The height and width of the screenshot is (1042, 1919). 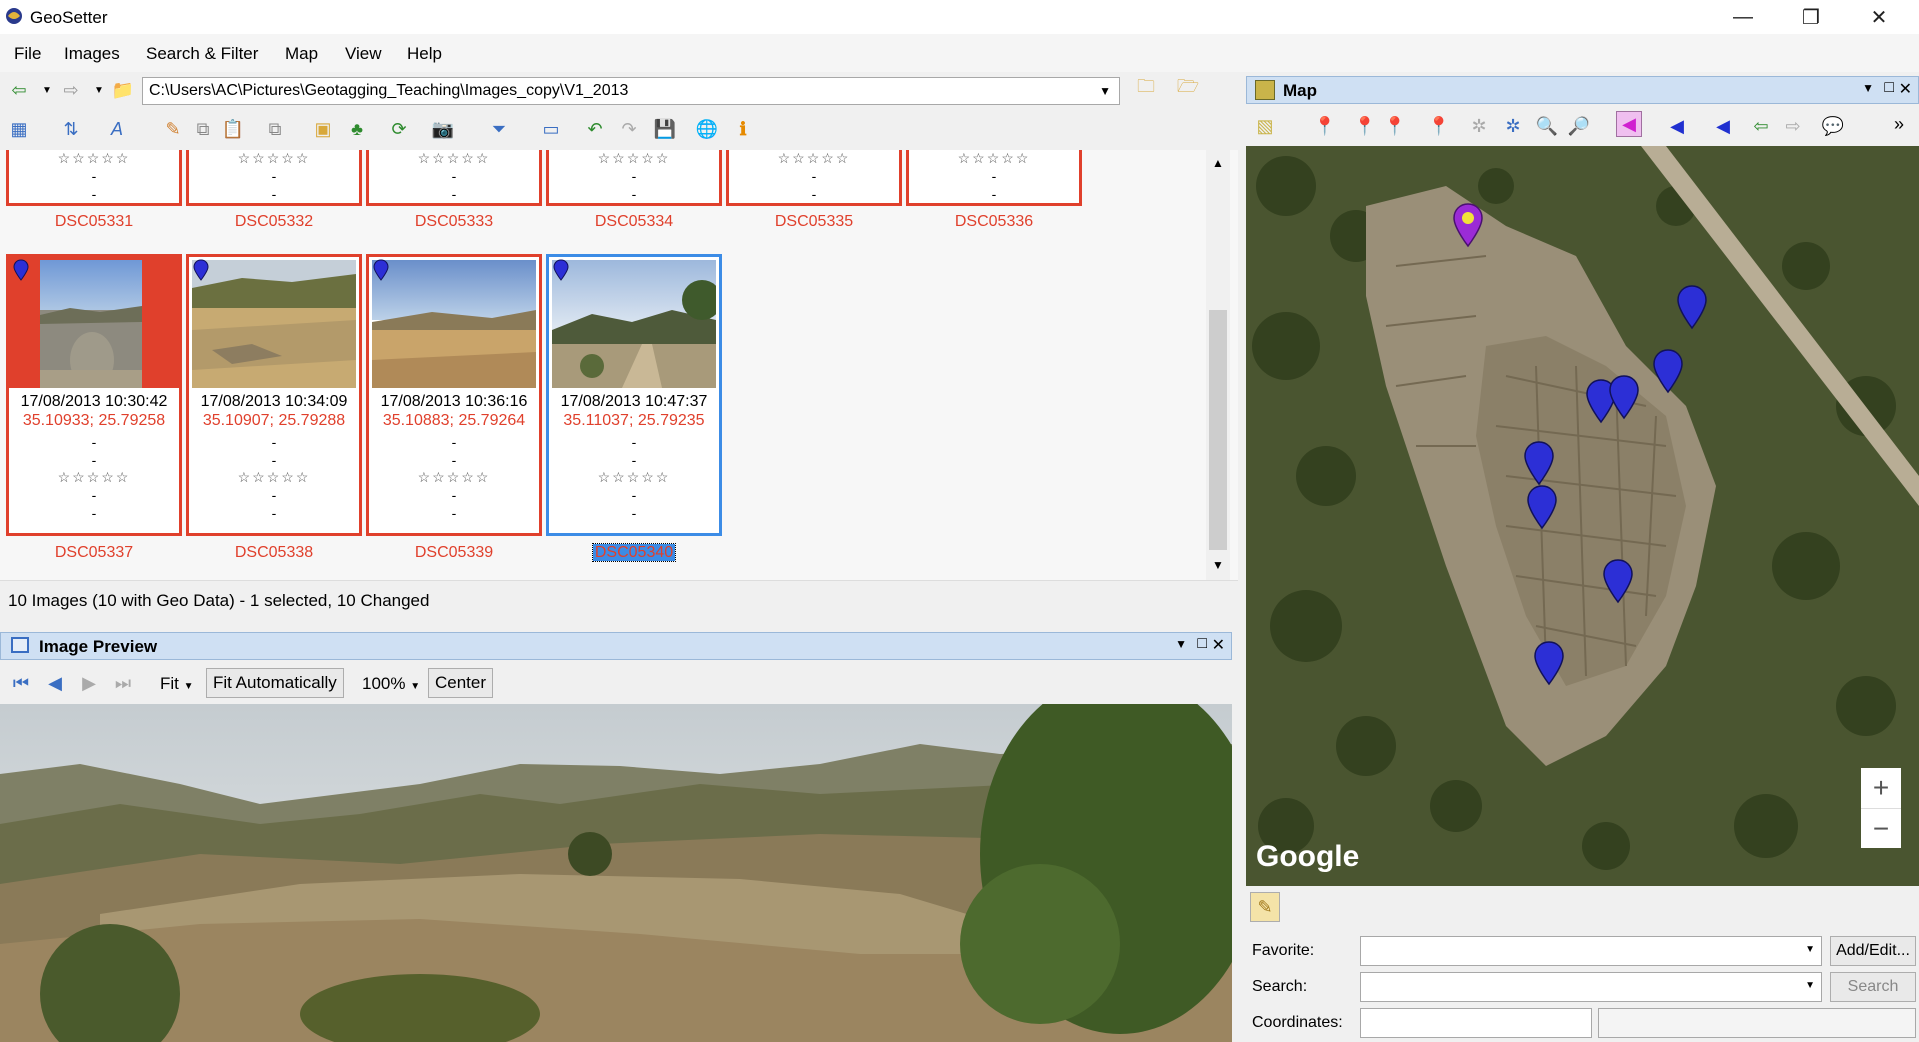 What do you see at coordinates (1479, 126) in the screenshot?
I see `cluster-icon: ✲` at bounding box center [1479, 126].